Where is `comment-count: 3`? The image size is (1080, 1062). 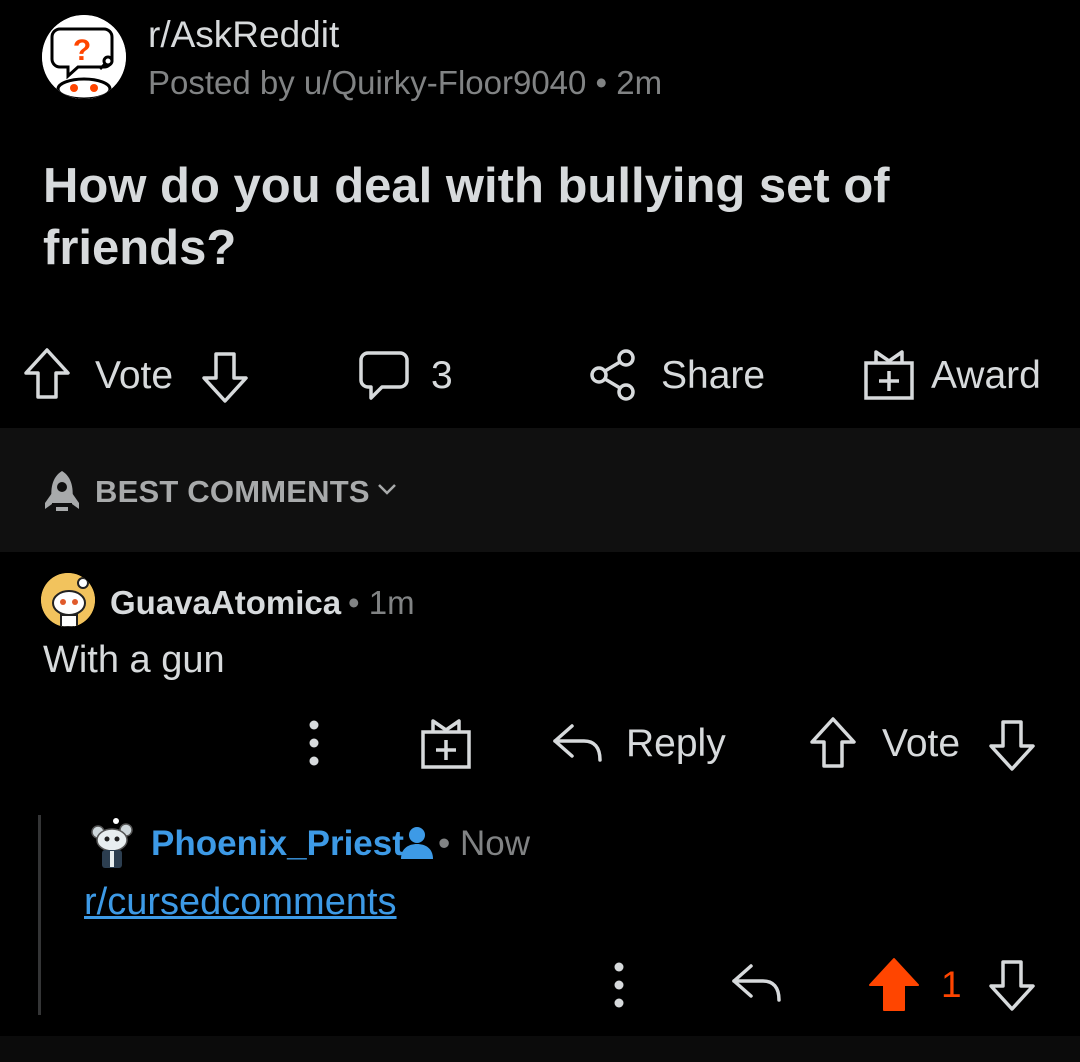
comment-count: 3 is located at coordinates (442, 375).